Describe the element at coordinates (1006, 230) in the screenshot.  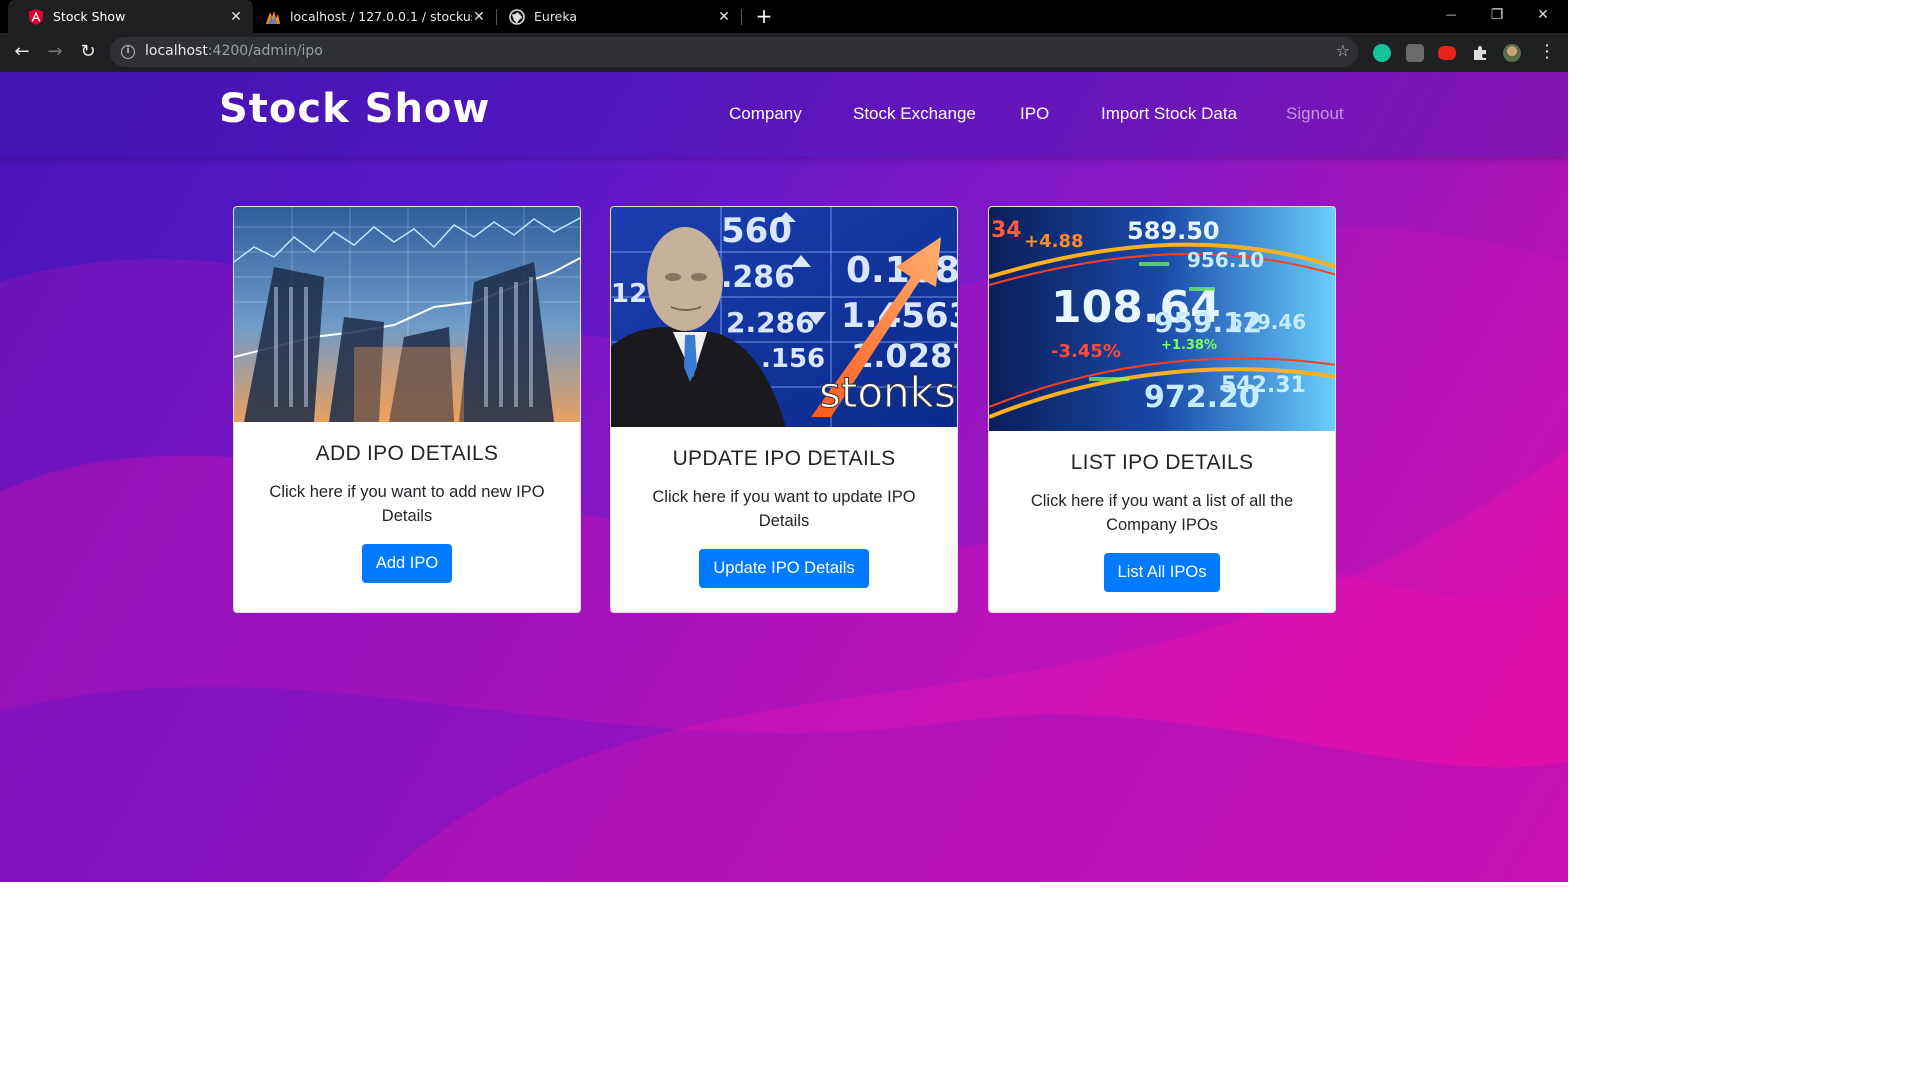
I see `ticker-number: 34` at that location.